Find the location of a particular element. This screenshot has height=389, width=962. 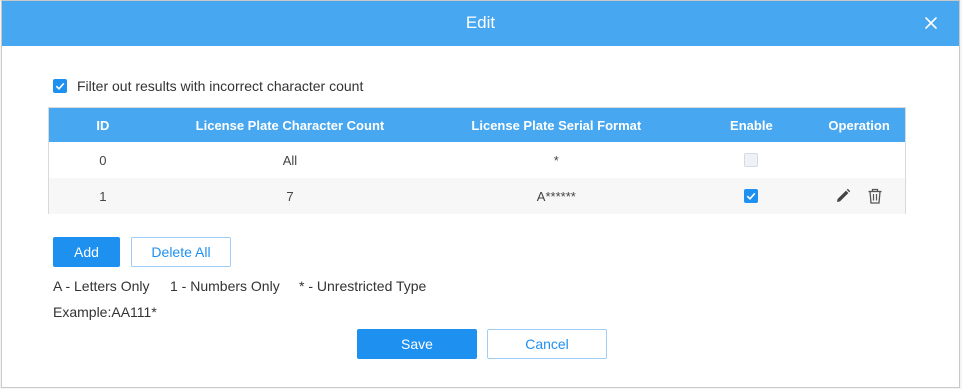

header-operation: Operation is located at coordinates (859, 125).